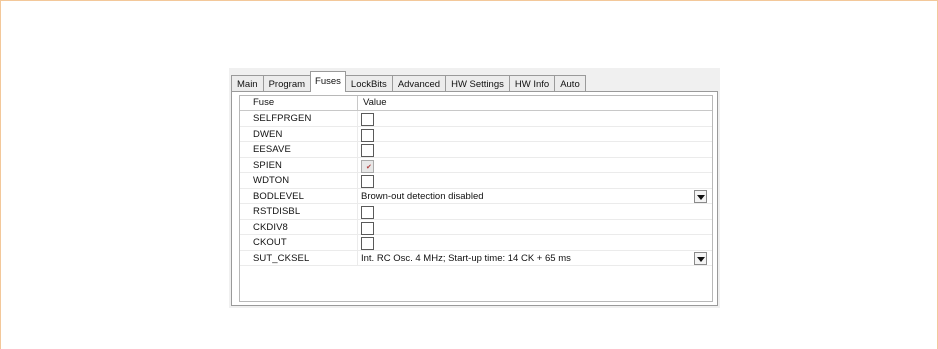 Image resolution: width=938 pixels, height=349 pixels. What do you see at coordinates (277, 211) in the screenshot?
I see `fuse-name: RSTDISBL` at bounding box center [277, 211].